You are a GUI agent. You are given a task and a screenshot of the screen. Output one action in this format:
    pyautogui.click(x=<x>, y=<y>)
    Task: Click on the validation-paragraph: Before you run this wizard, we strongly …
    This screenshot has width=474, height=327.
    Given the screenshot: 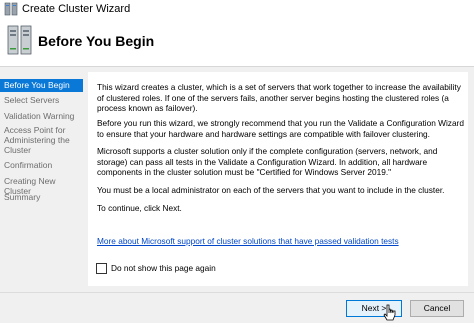 What is the action you would take?
    pyautogui.click(x=280, y=128)
    